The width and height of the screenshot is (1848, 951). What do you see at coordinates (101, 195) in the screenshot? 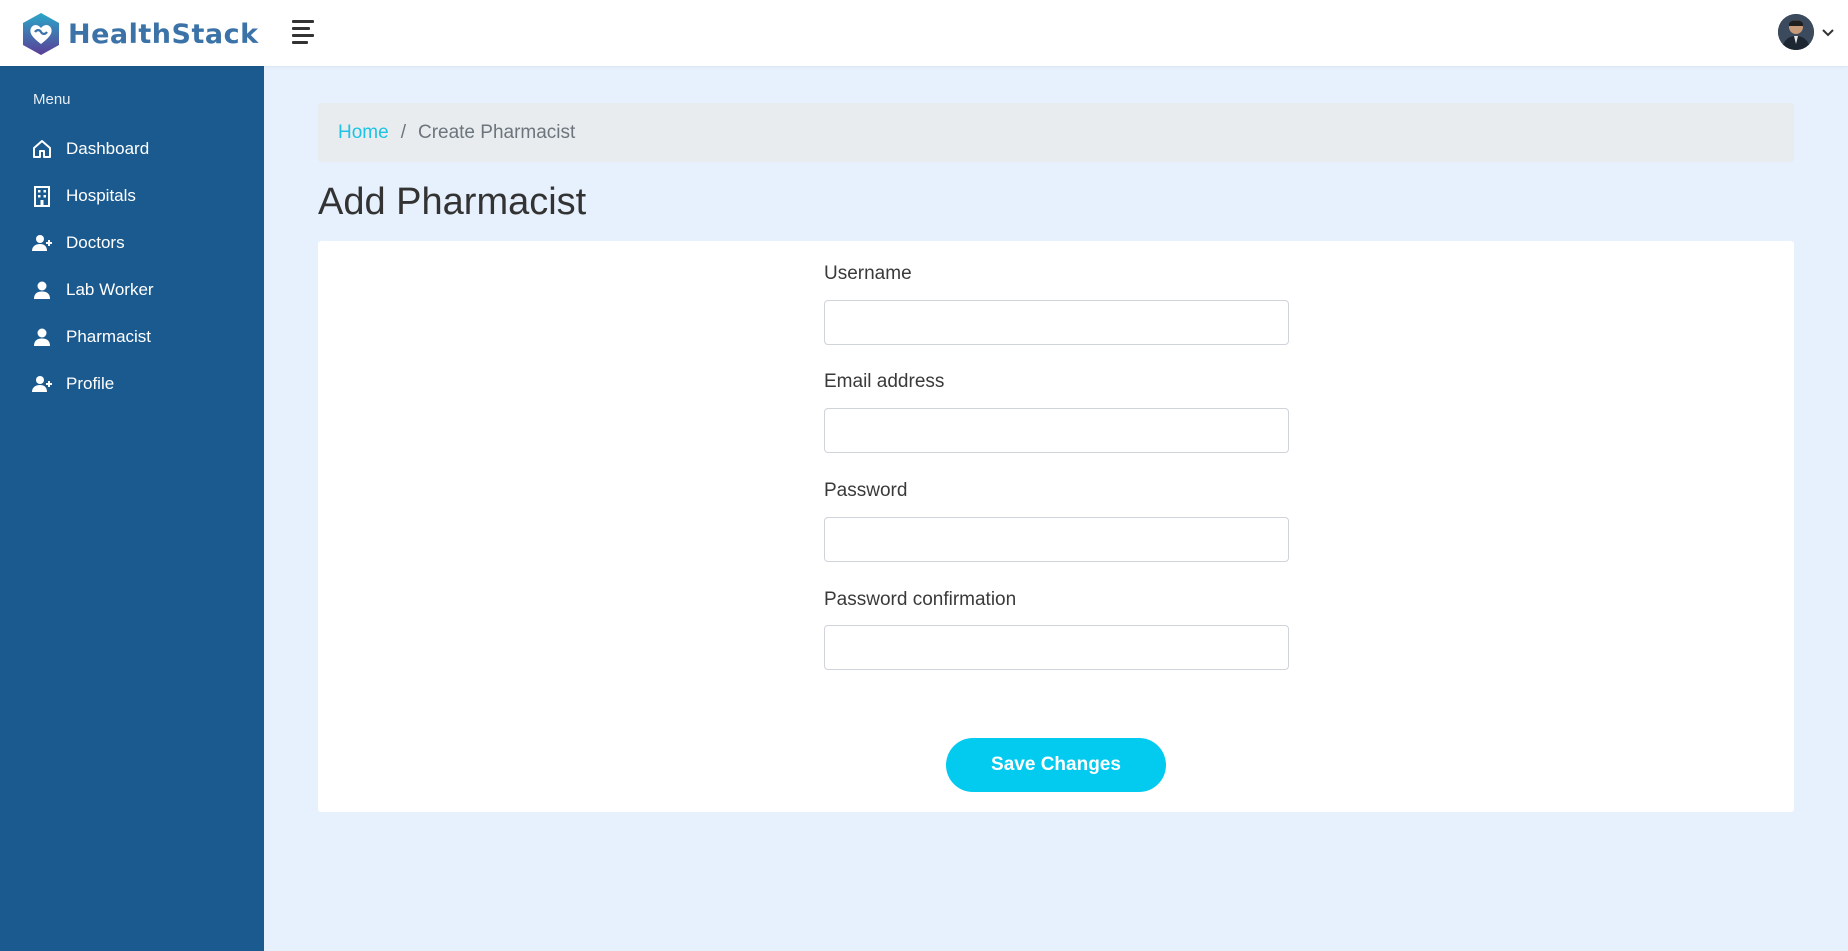
I see `sidebar-item-label: Hospitals` at bounding box center [101, 195].